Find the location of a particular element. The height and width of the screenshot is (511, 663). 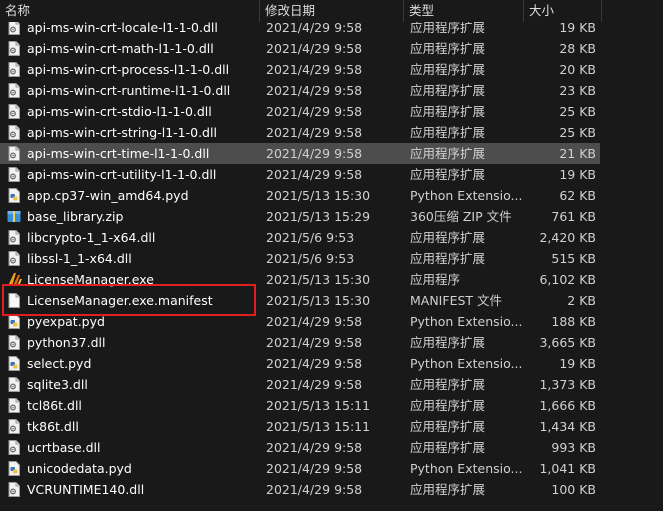

file-name: LicenseManager.exe.manifest is located at coordinates (120, 300).